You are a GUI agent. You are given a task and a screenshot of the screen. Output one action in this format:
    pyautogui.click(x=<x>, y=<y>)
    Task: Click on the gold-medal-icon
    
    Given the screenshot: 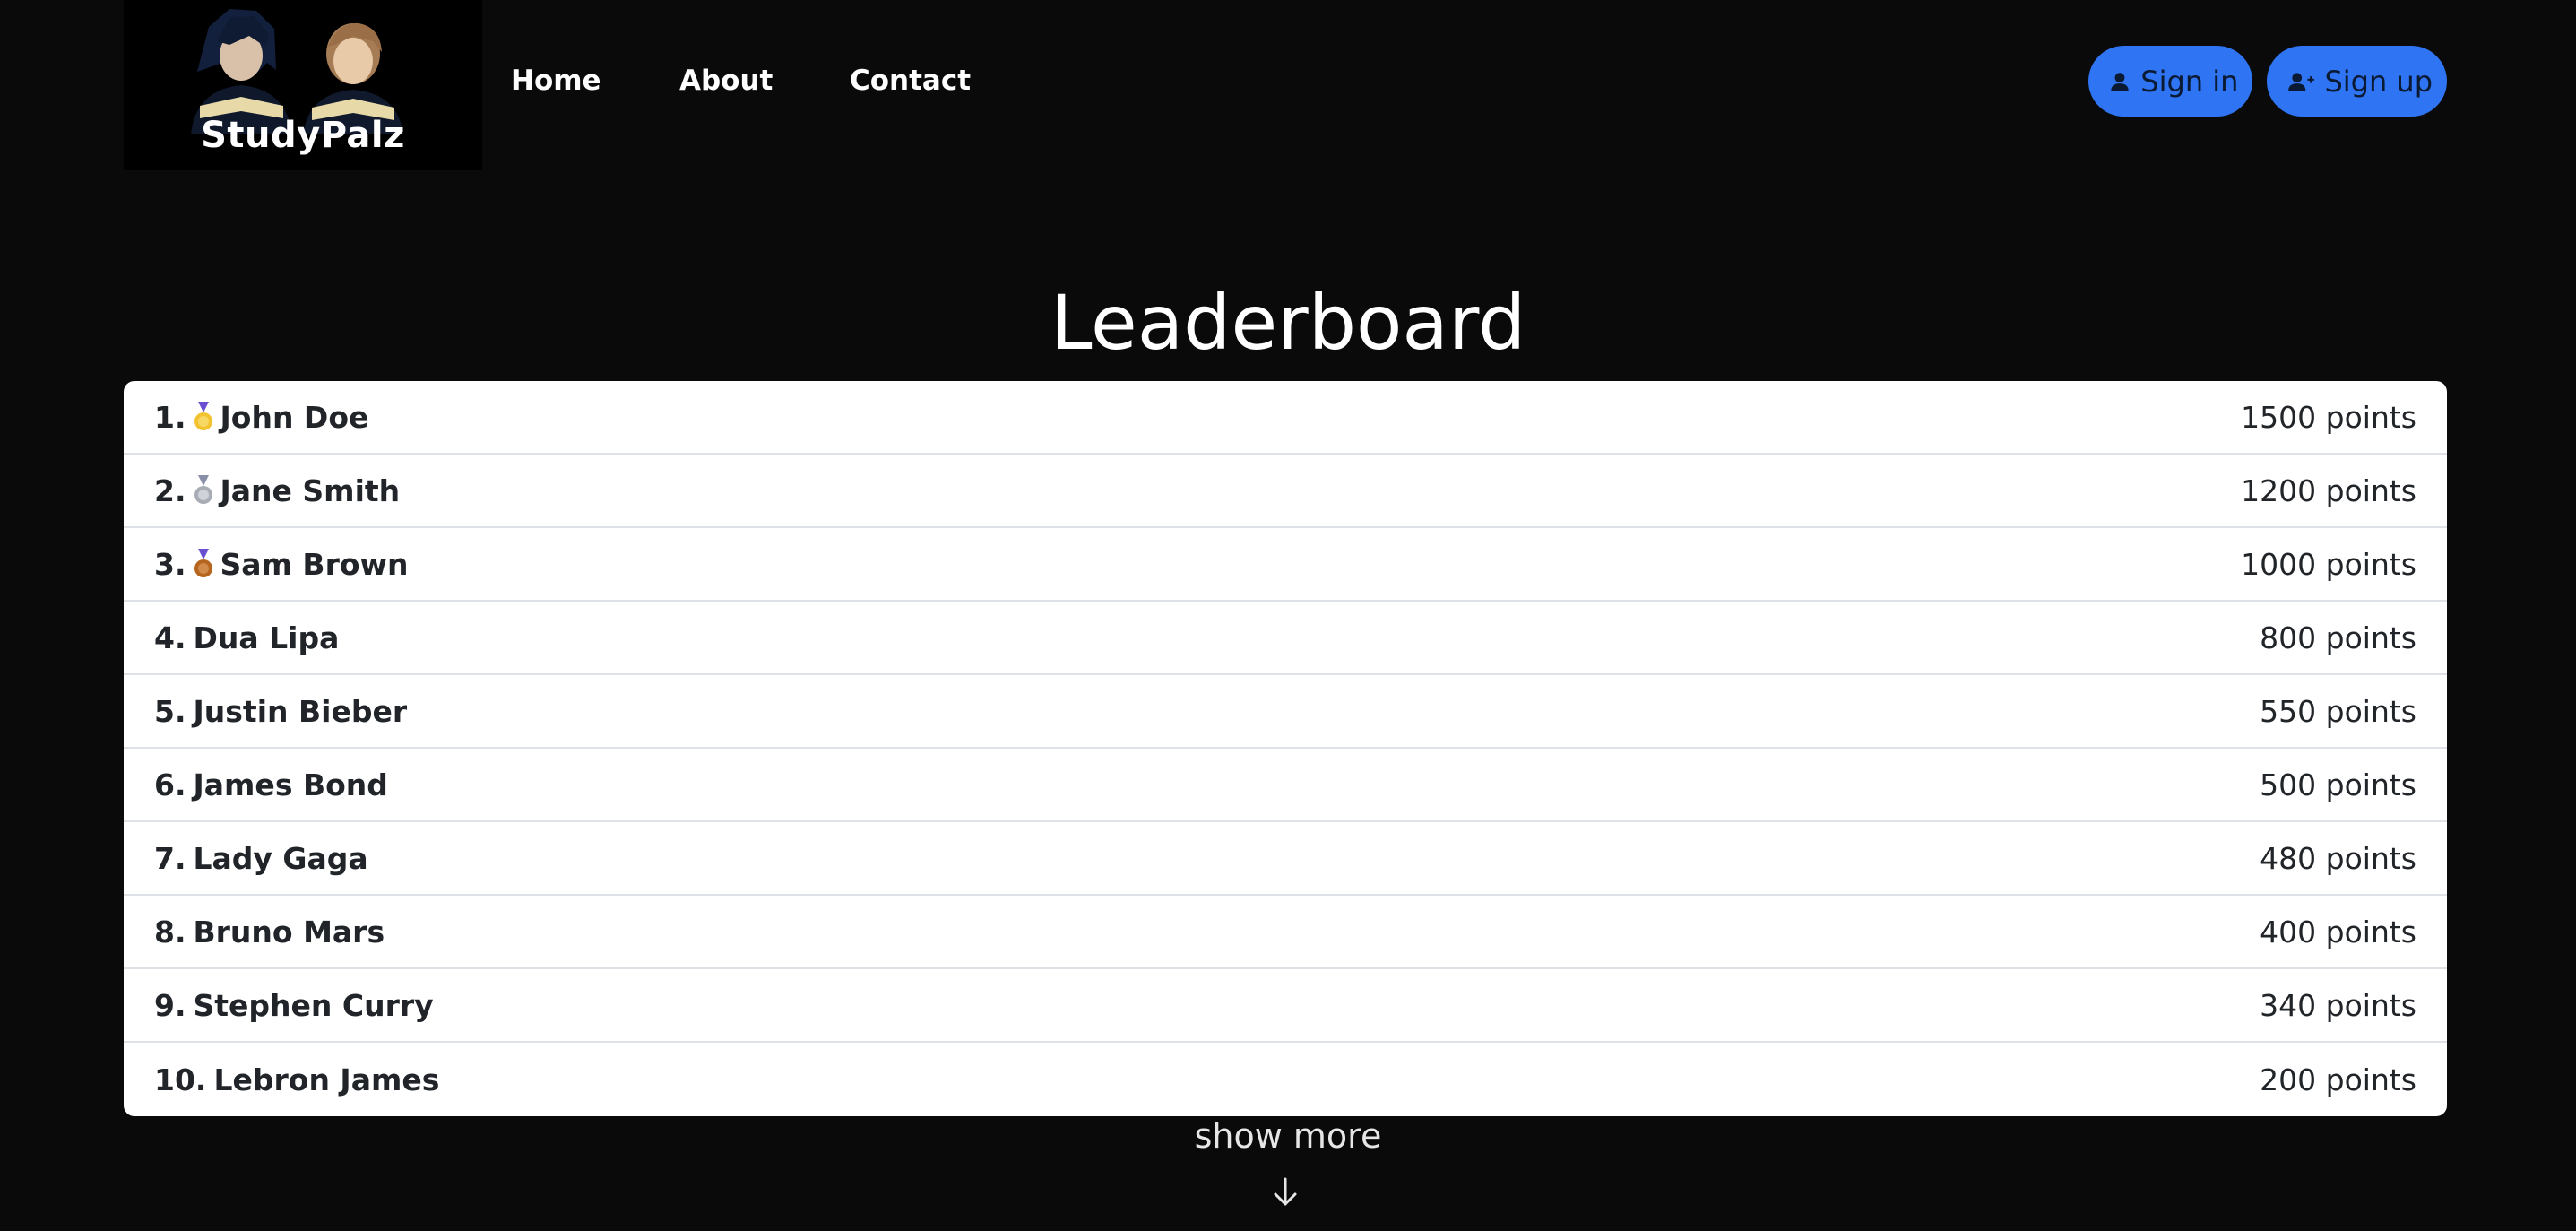 What is the action you would take?
    pyautogui.click(x=203, y=417)
    